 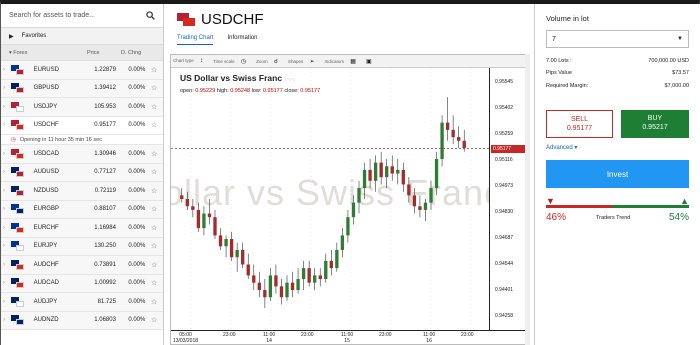 What do you see at coordinates (45, 301) in the screenshot?
I see `instrument-symbol: AUDJPY` at bounding box center [45, 301].